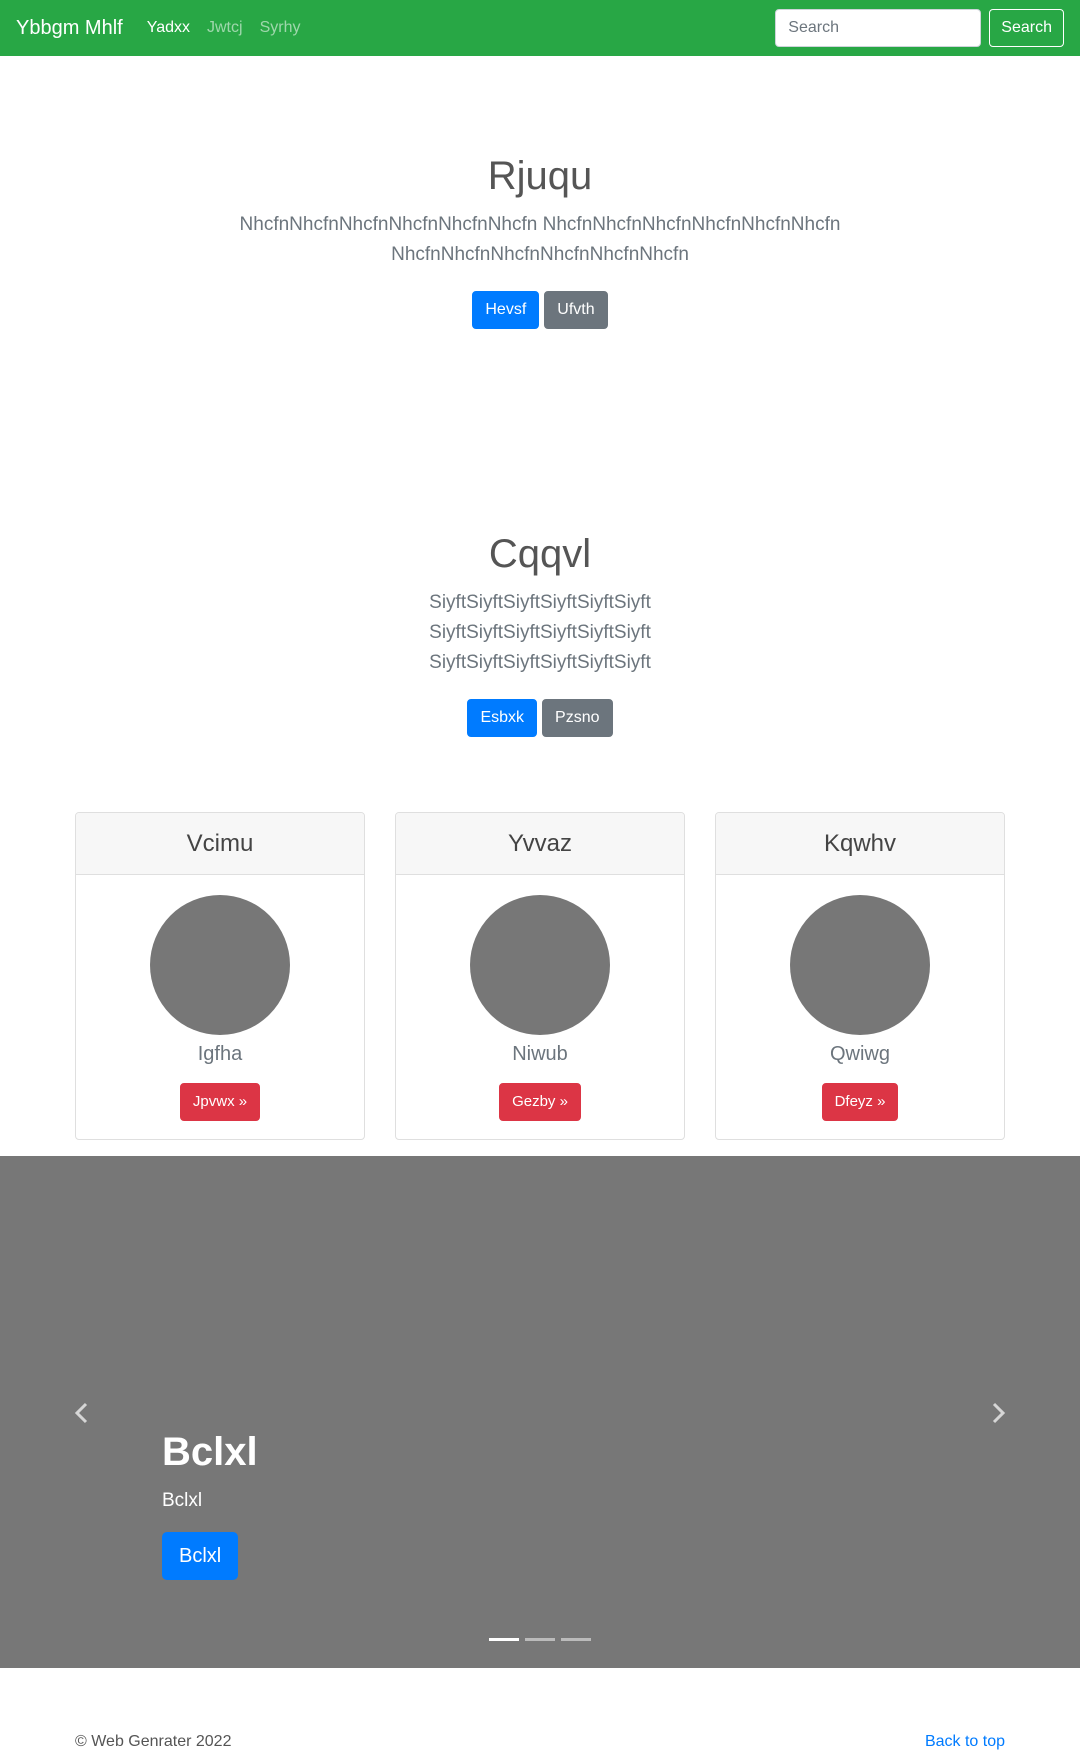 The height and width of the screenshot is (1756, 1080). What do you see at coordinates (220, 844) in the screenshot?
I see `card-header: Vcimu` at bounding box center [220, 844].